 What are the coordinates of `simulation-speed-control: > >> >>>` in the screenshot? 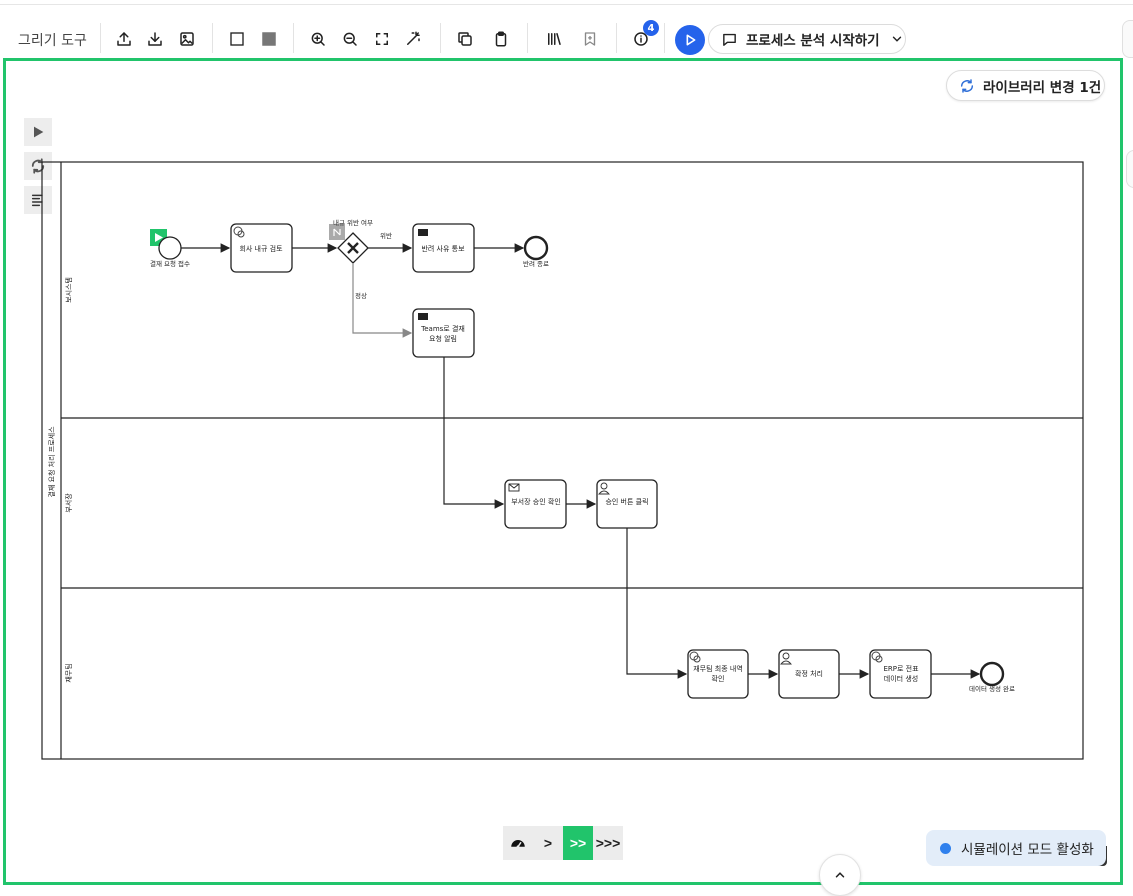 It's located at (563, 843).